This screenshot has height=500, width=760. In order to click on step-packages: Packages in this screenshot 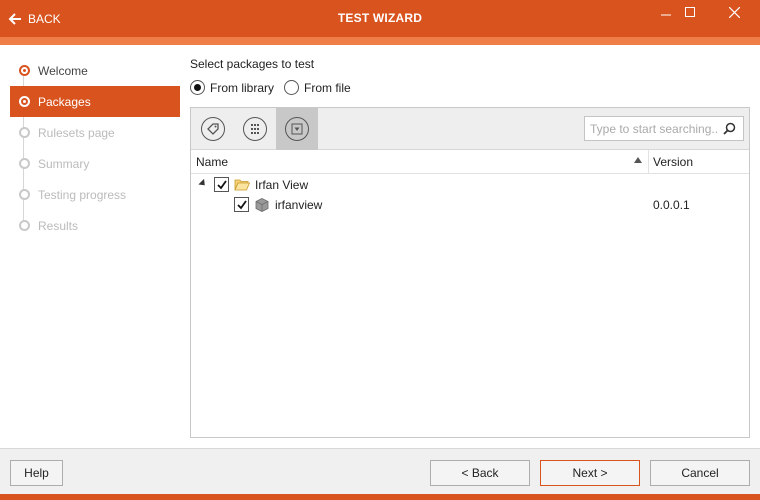, I will do `click(95, 101)`.